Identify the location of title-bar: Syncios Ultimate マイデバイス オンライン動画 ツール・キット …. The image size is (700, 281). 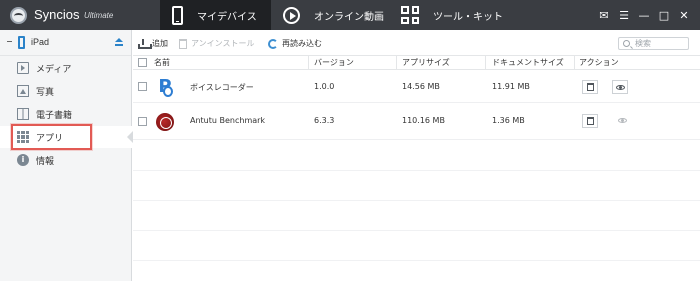
(350, 15).